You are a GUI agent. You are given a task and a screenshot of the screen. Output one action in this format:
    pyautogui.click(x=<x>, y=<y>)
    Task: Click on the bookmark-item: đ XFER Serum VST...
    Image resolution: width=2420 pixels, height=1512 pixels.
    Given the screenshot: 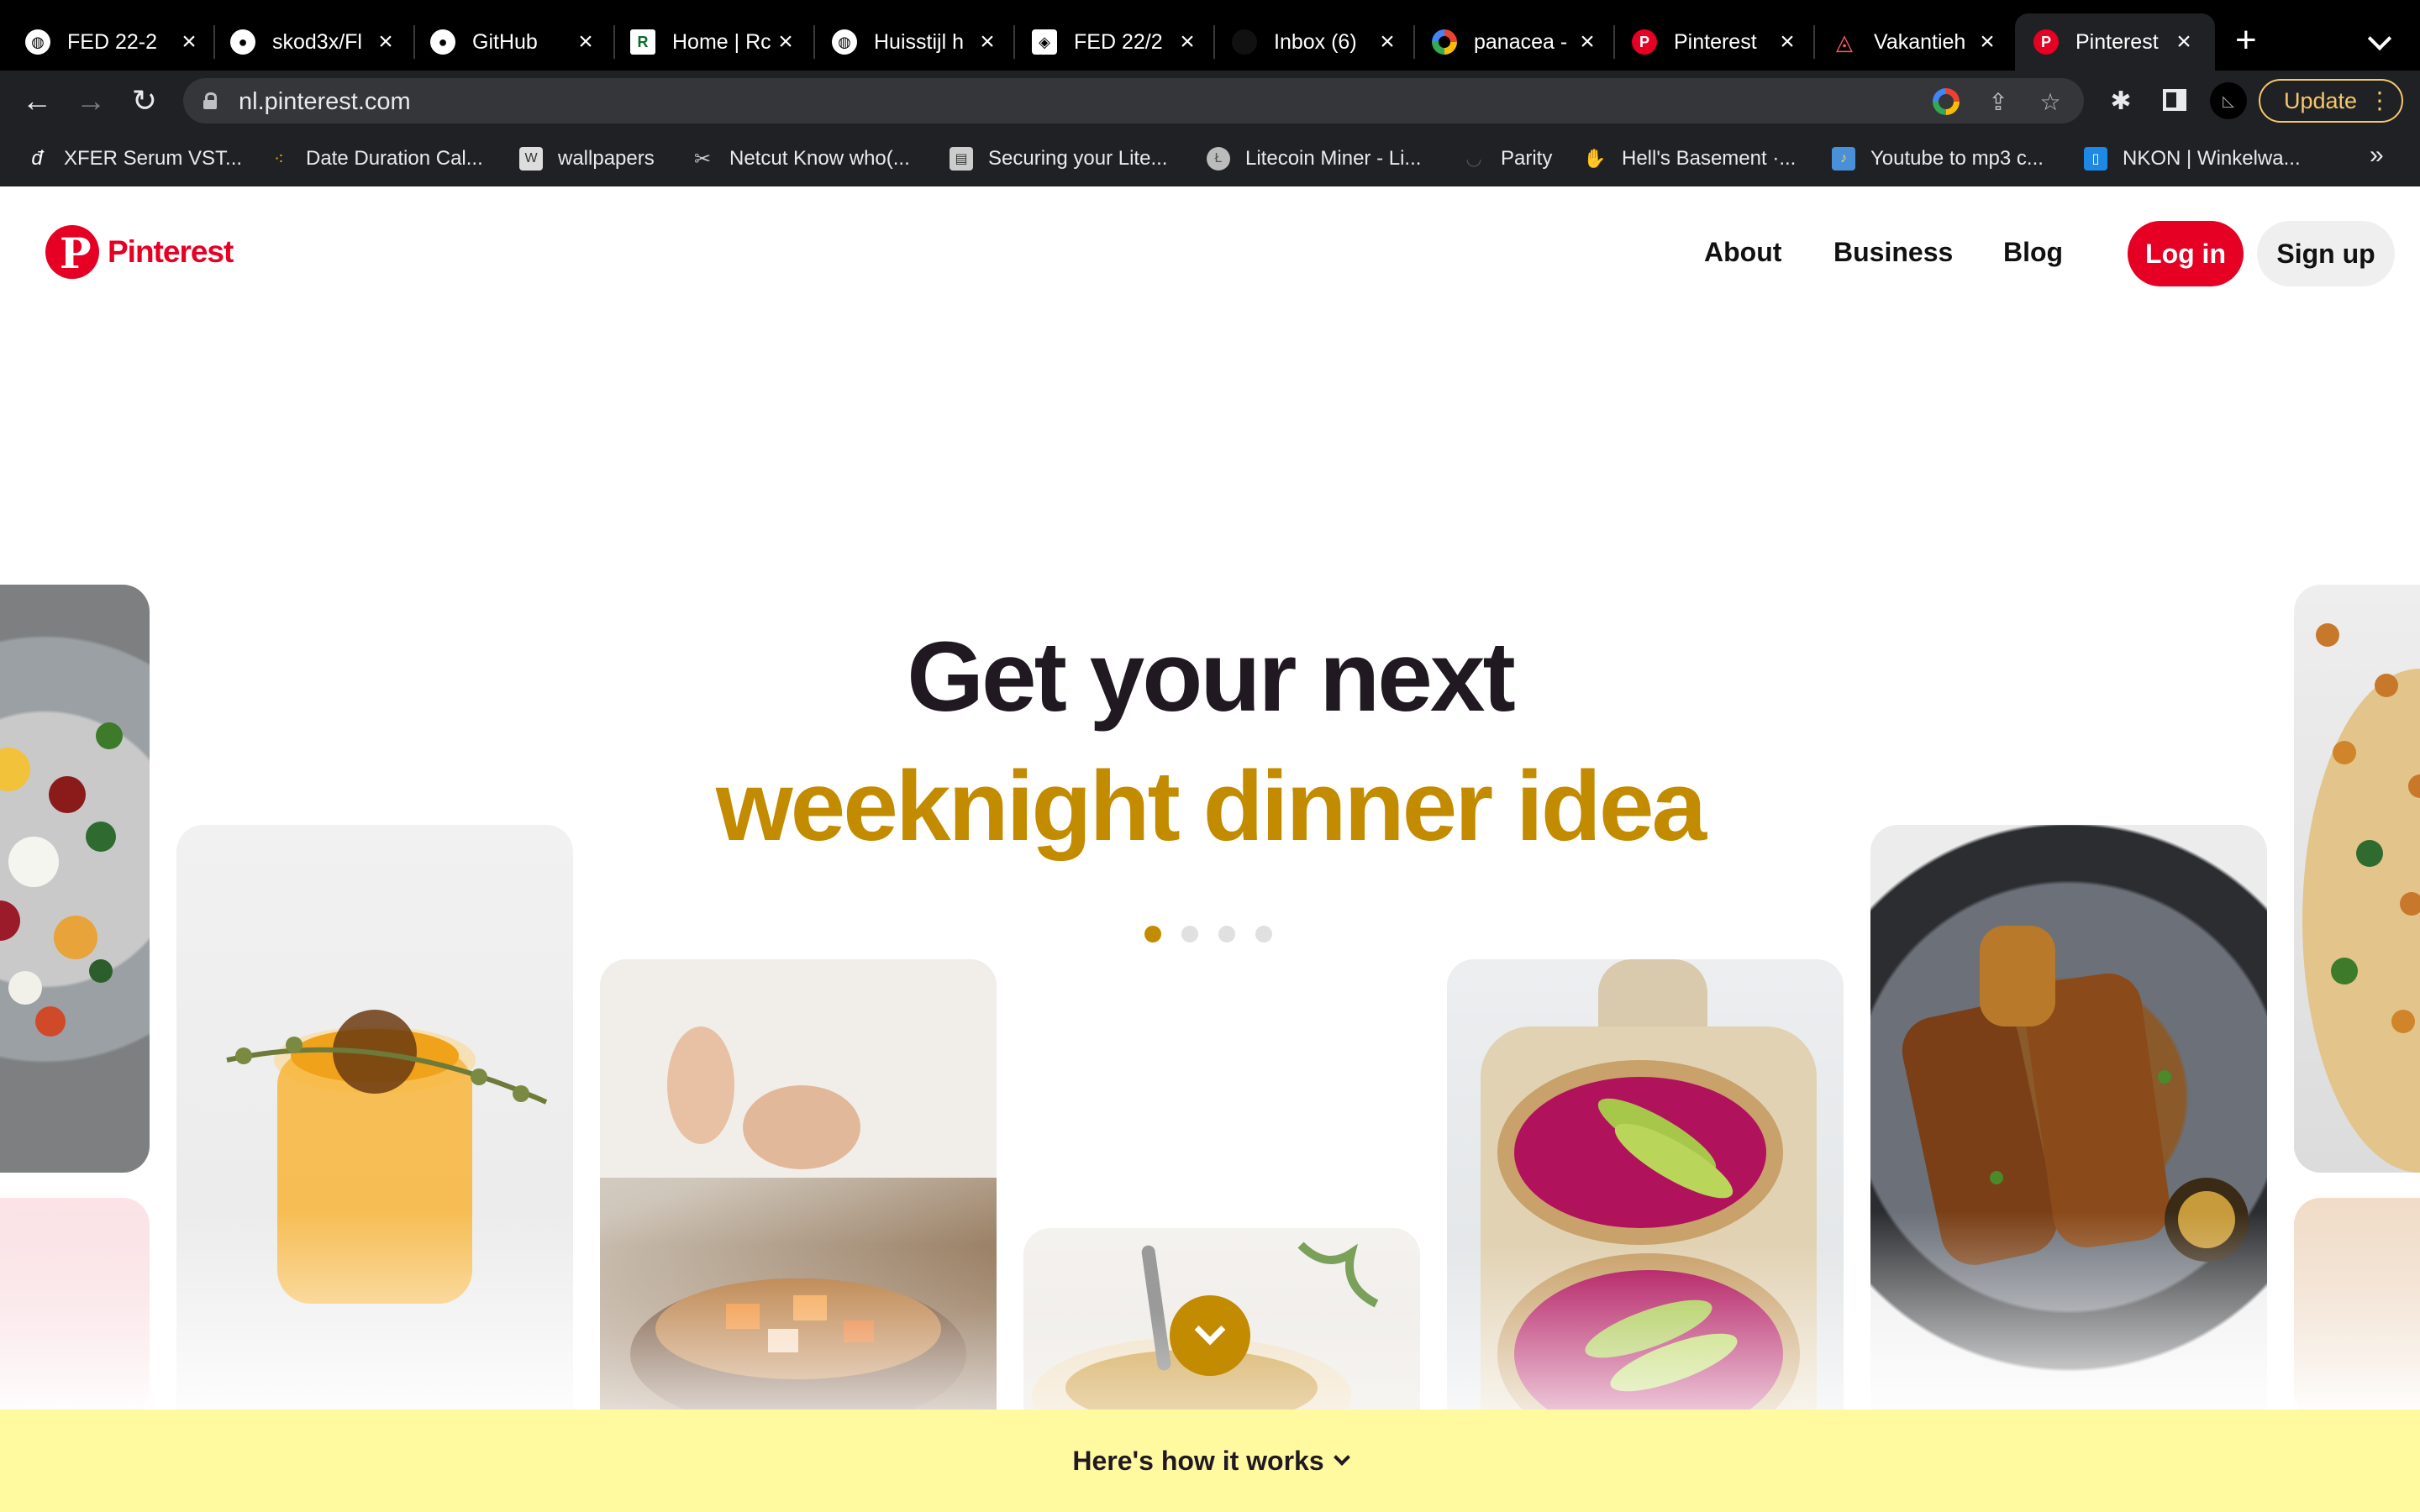 What is the action you would take?
    pyautogui.click(x=133, y=159)
    